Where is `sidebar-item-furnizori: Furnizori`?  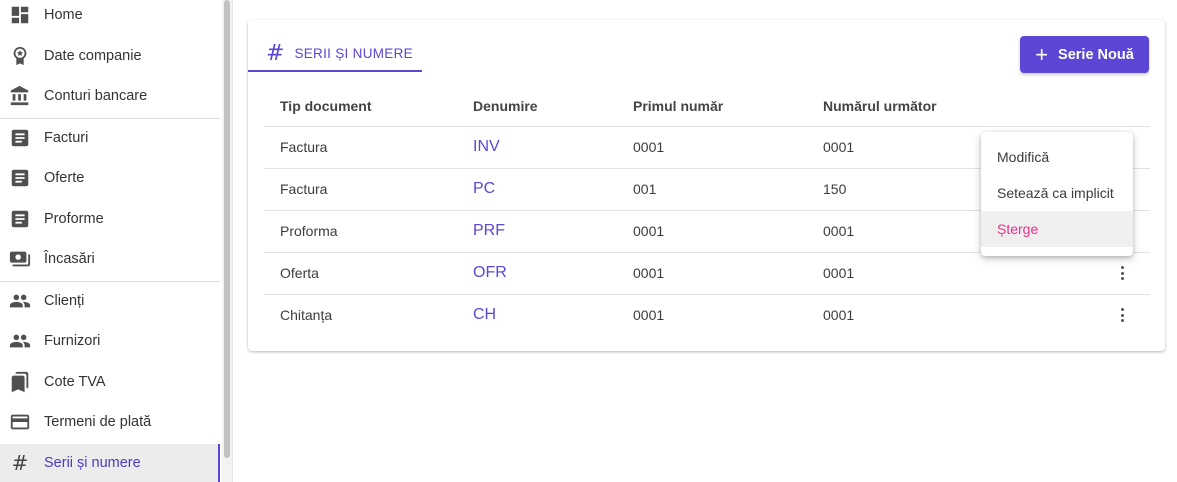 sidebar-item-furnizori: Furnizori is located at coordinates (110, 341).